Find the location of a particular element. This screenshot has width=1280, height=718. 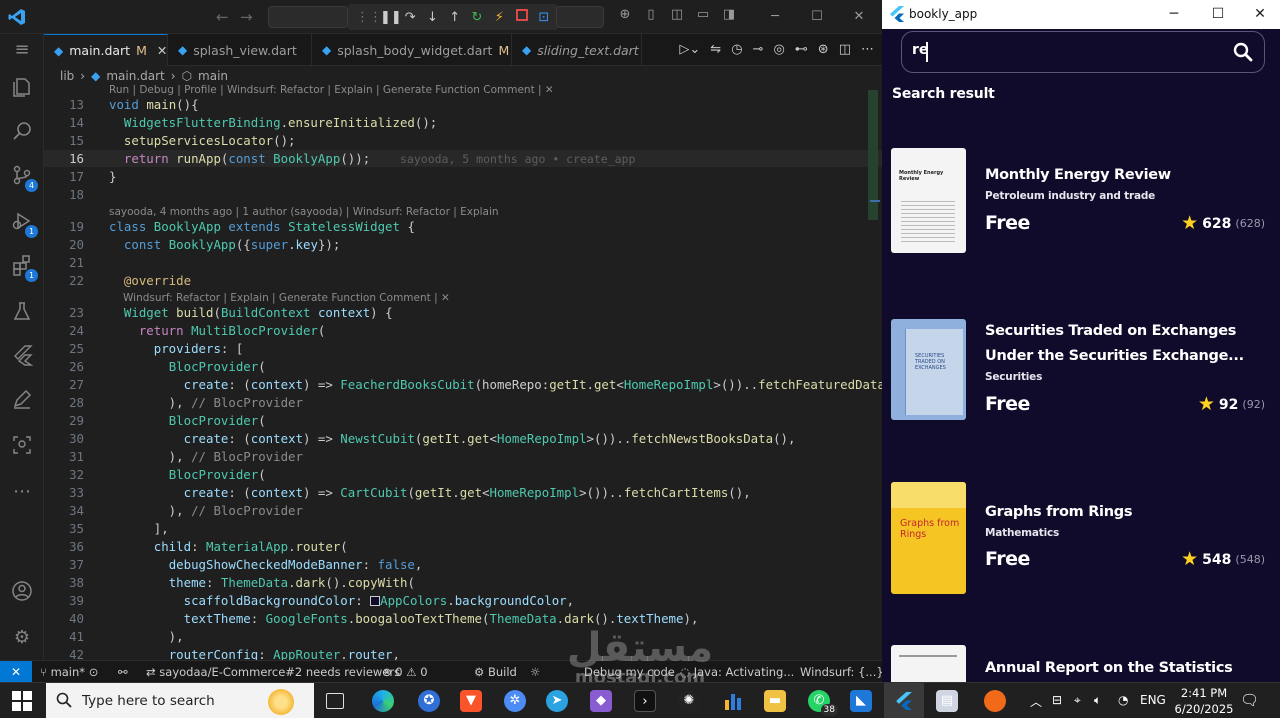

search-input: re is located at coordinates (1083, 52).